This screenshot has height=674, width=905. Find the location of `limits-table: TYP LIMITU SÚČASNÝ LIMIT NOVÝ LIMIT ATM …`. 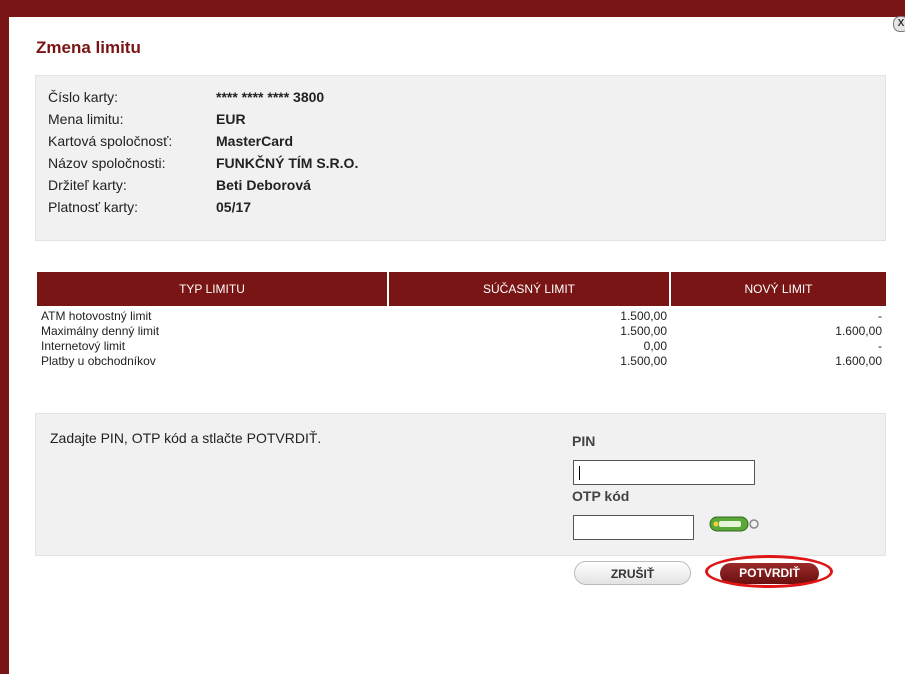

limits-table: TYP LIMITU SÚČASNÝ LIMIT NOVÝ LIMIT ATM … is located at coordinates (461, 320).